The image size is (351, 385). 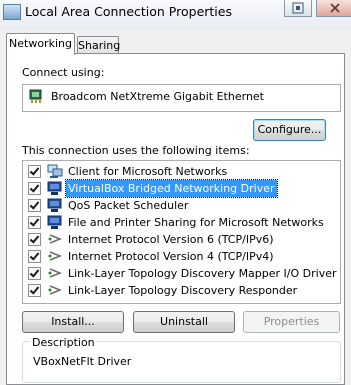 I want to click on window-title: Local Area Connection Properties, so click(x=128, y=11).